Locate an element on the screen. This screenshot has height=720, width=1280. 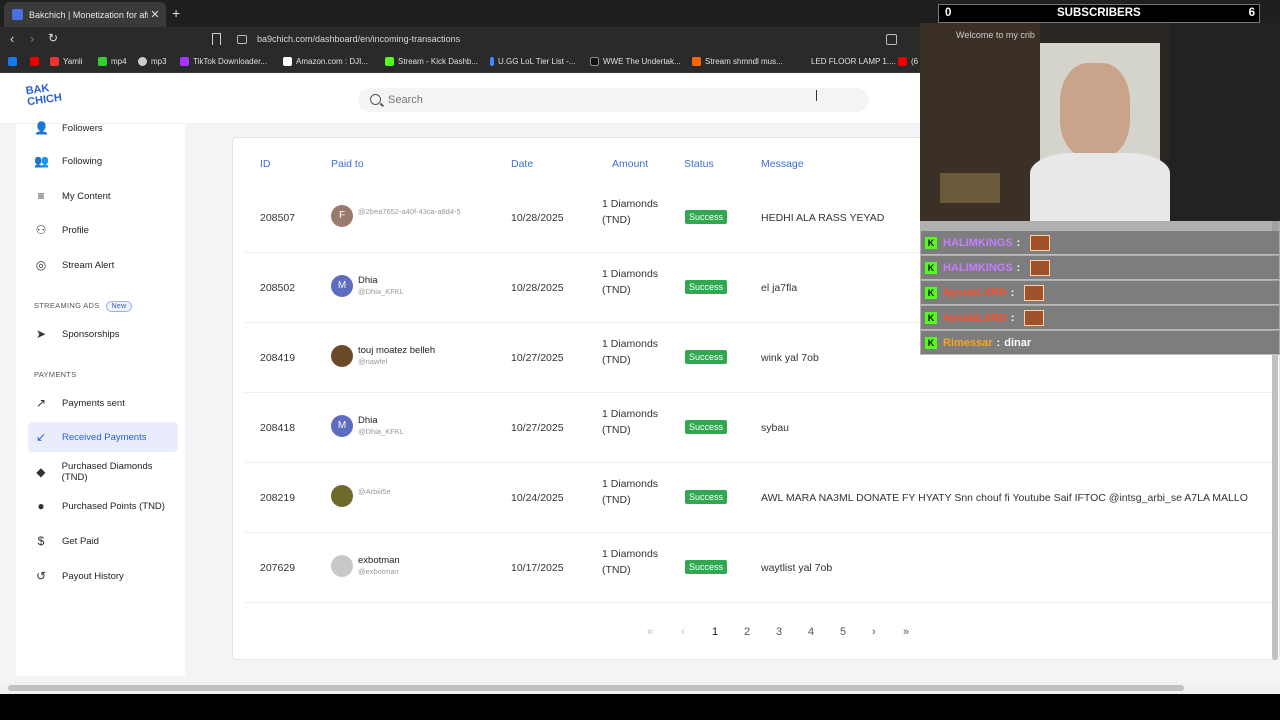
search-bar is located at coordinates (613, 100).